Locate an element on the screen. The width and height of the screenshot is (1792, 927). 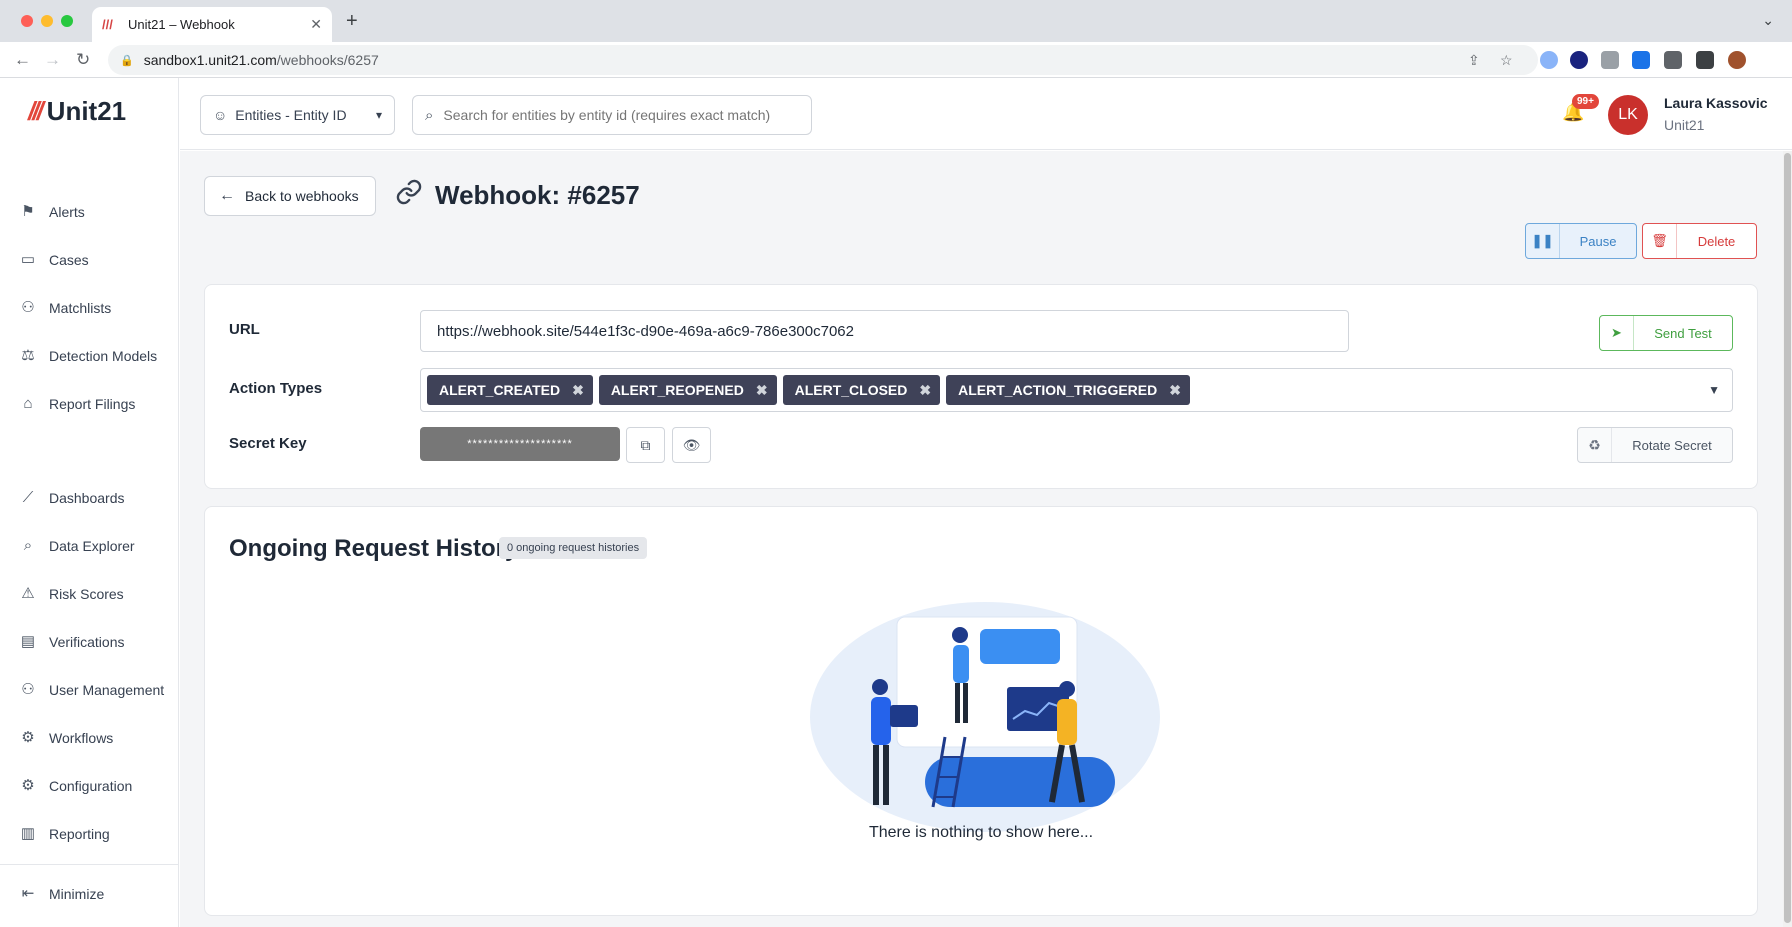
url-field is located at coordinates (884, 331).